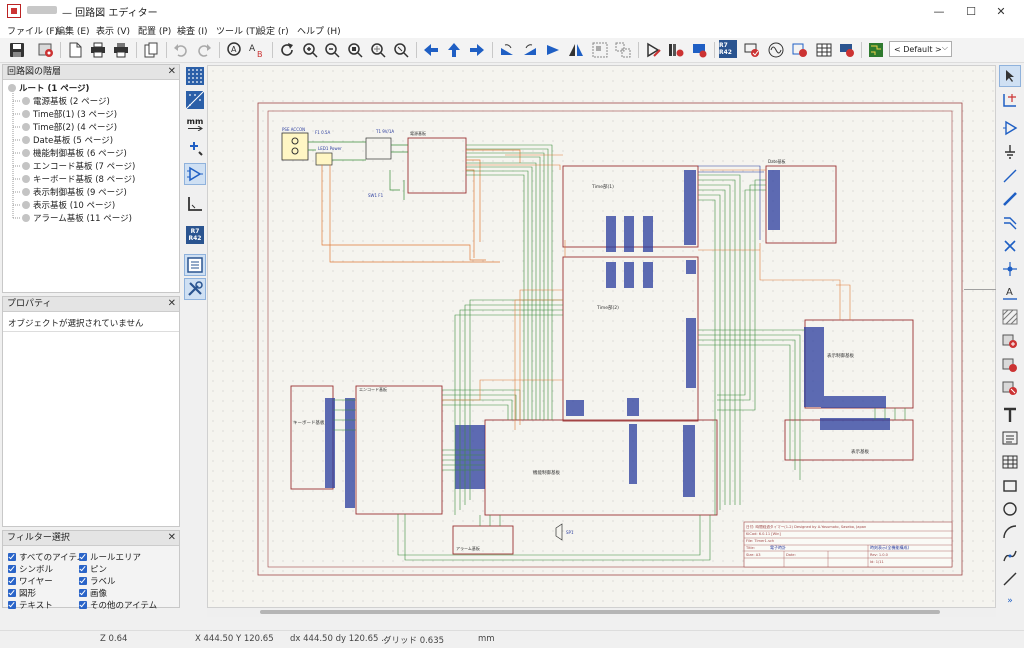  I want to click on zoom-in-icon, so click(310, 50).